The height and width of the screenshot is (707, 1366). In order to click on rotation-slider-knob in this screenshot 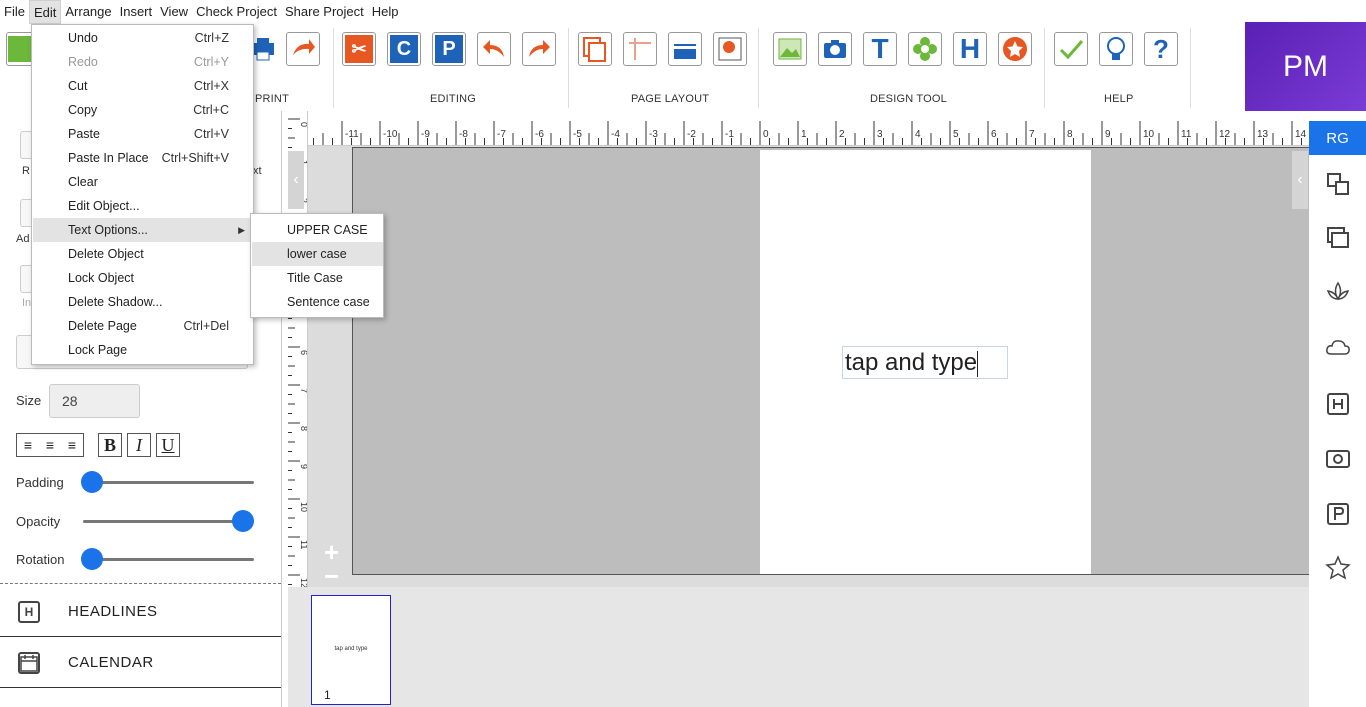, I will do `click(92, 559)`.